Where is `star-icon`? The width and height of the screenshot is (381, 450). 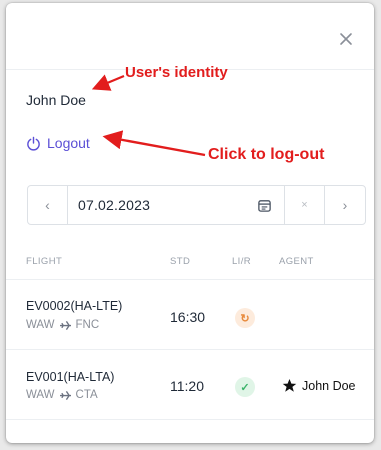 star-icon is located at coordinates (289, 385).